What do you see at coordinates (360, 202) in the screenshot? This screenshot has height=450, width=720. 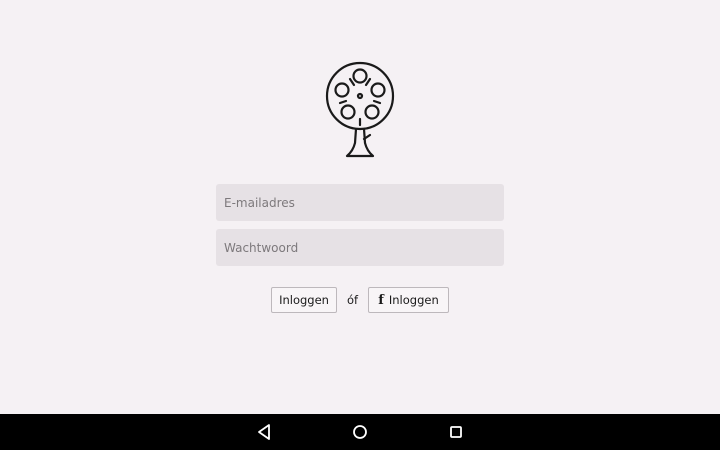 I see `email-input` at bounding box center [360, 202].